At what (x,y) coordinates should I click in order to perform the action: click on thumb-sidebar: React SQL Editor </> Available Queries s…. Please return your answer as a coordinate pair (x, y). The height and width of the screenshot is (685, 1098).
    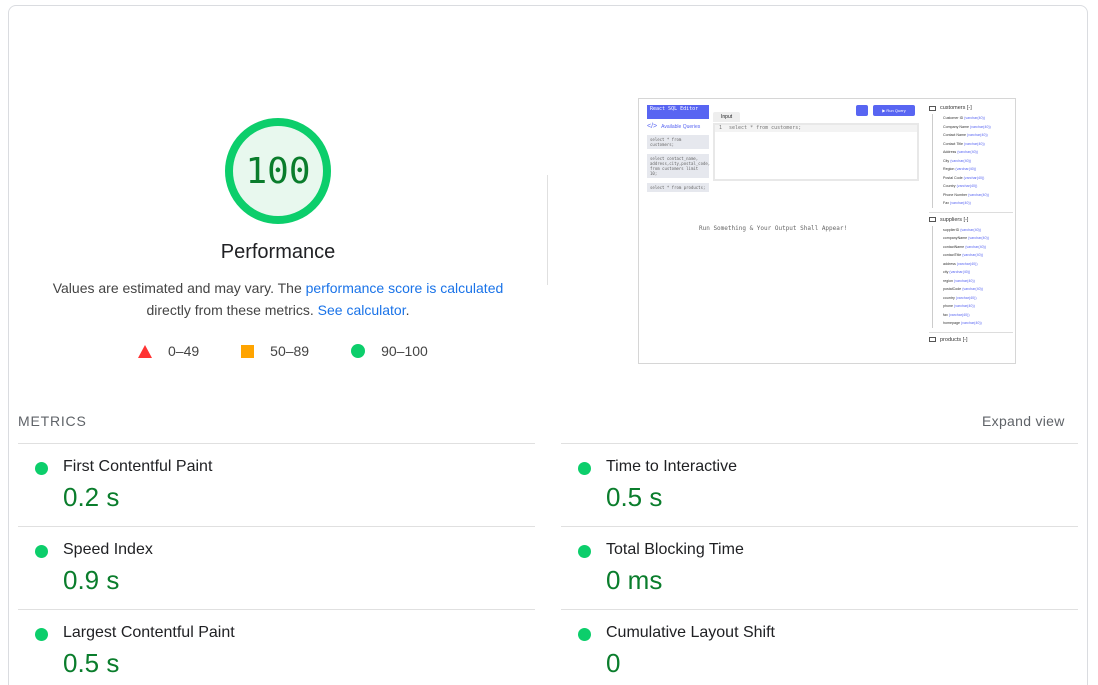
    Looking at the image, I should click on (678, 148).